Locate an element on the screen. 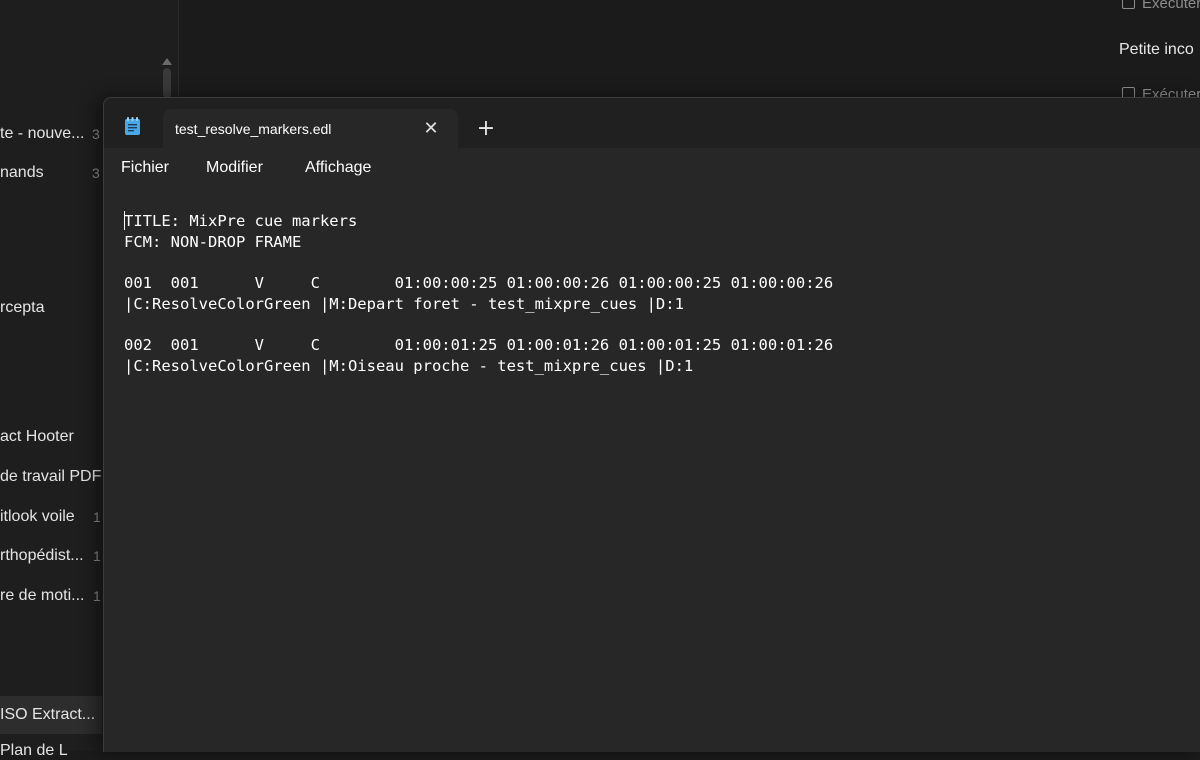 The image size is (1200, 760). run-icon is located at coordinates (1128, 4).